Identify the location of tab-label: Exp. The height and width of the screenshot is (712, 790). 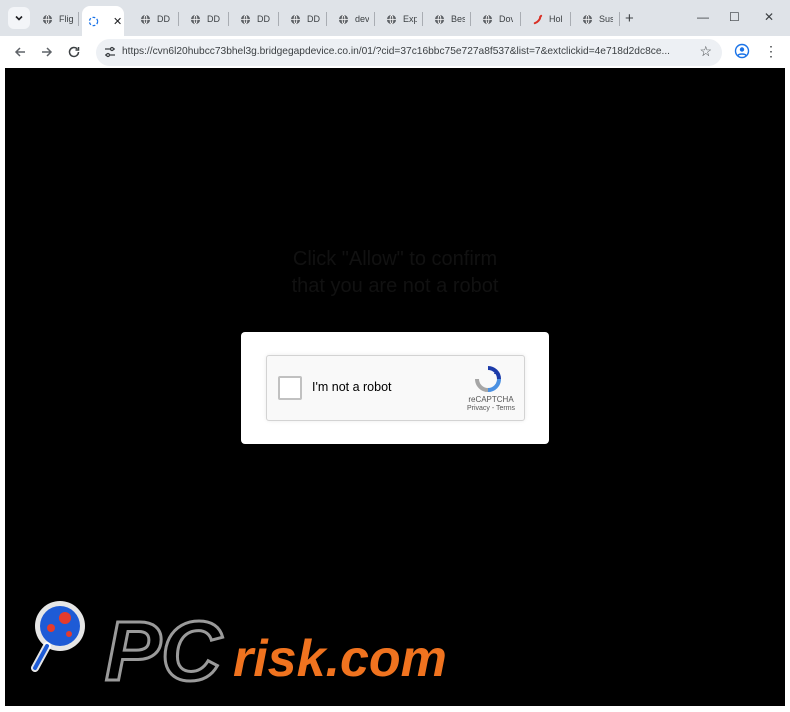
(410, 19).